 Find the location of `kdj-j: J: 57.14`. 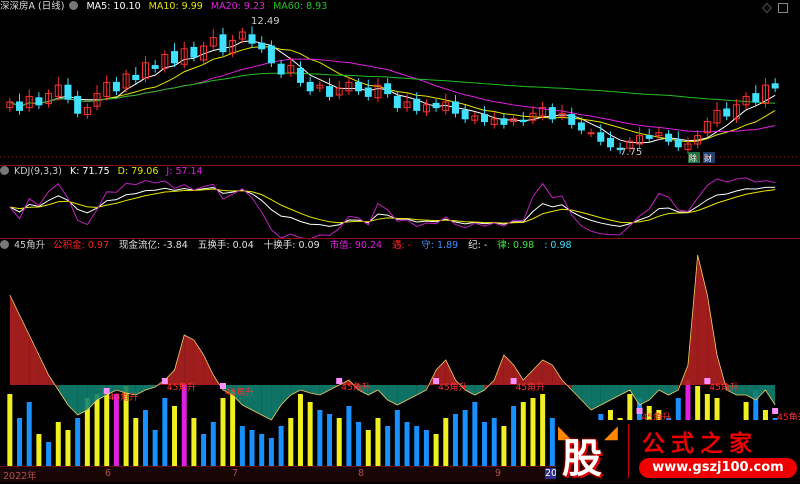

kdj-j: J: 57.14 is located at coordinates (184, 171).